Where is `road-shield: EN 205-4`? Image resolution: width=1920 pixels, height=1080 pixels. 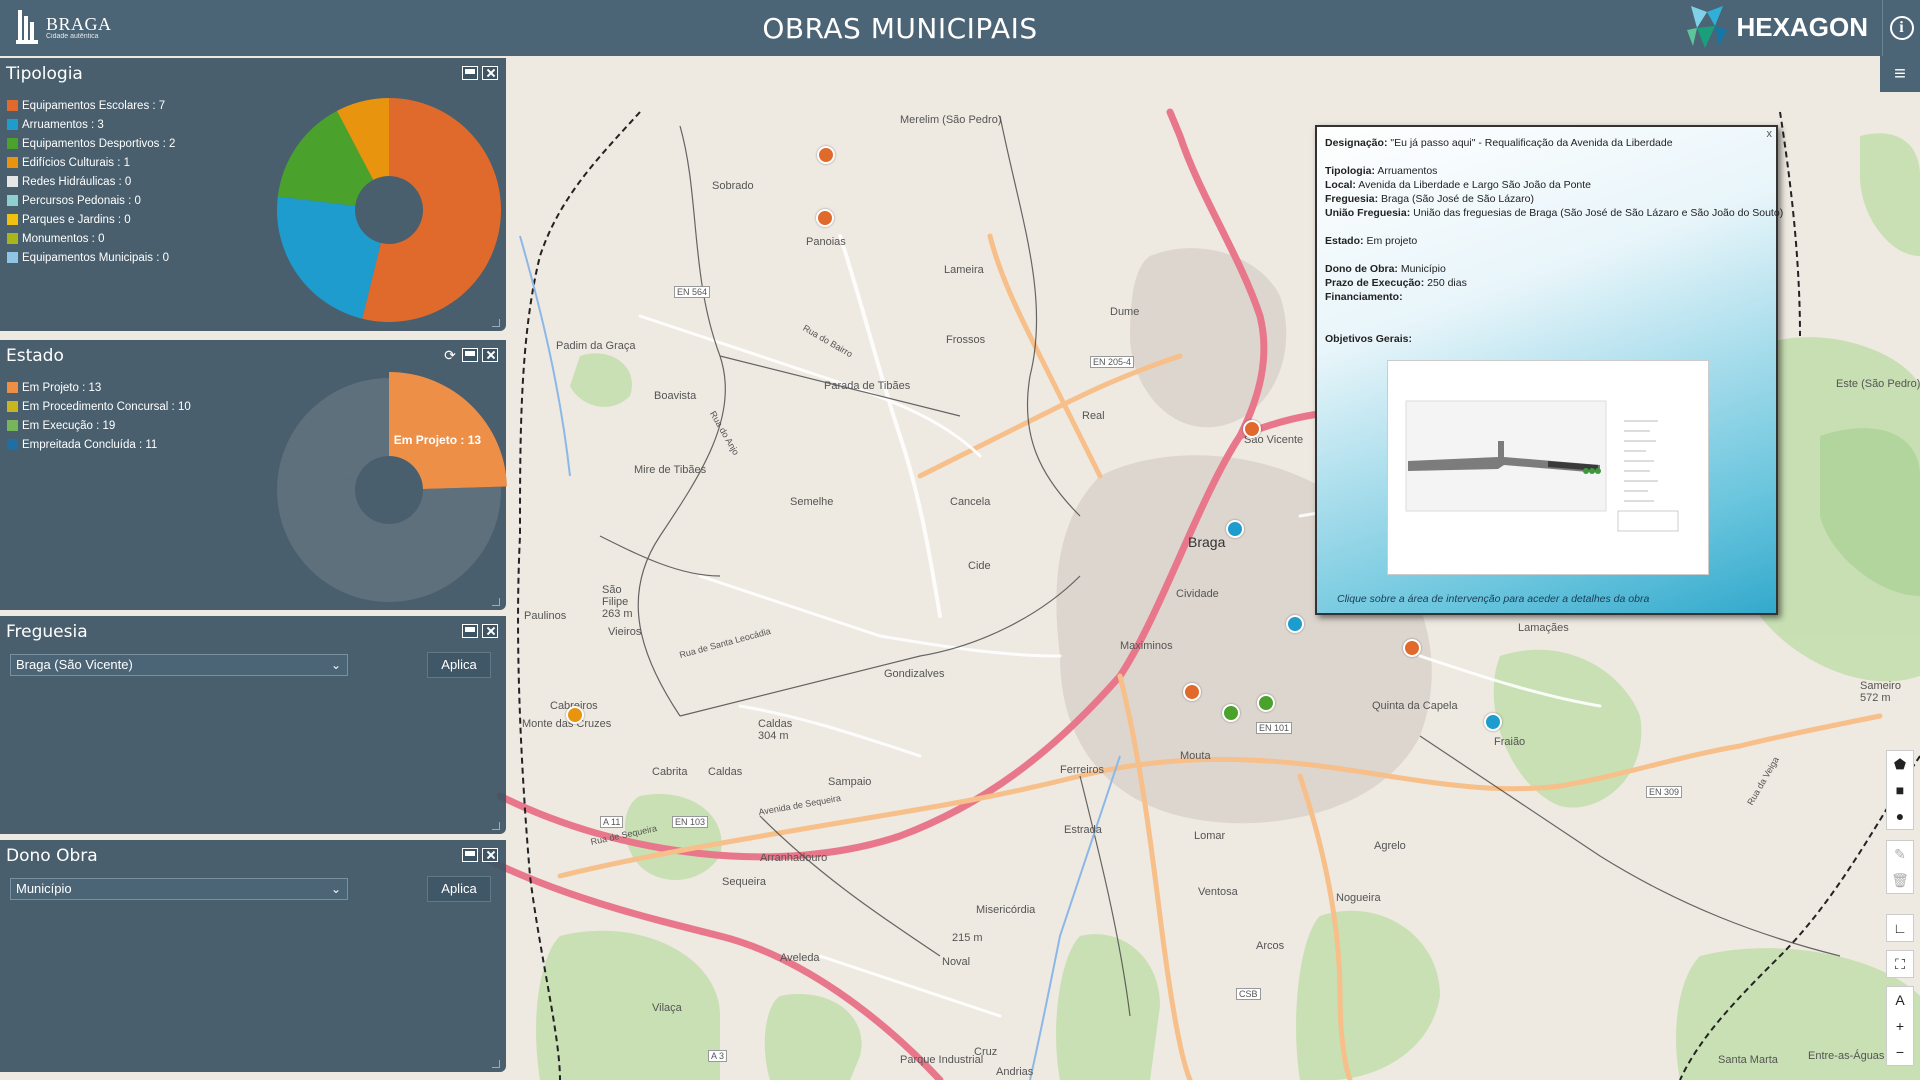 road-shield: EN 205-4 is located at coordinates (1112, 362).